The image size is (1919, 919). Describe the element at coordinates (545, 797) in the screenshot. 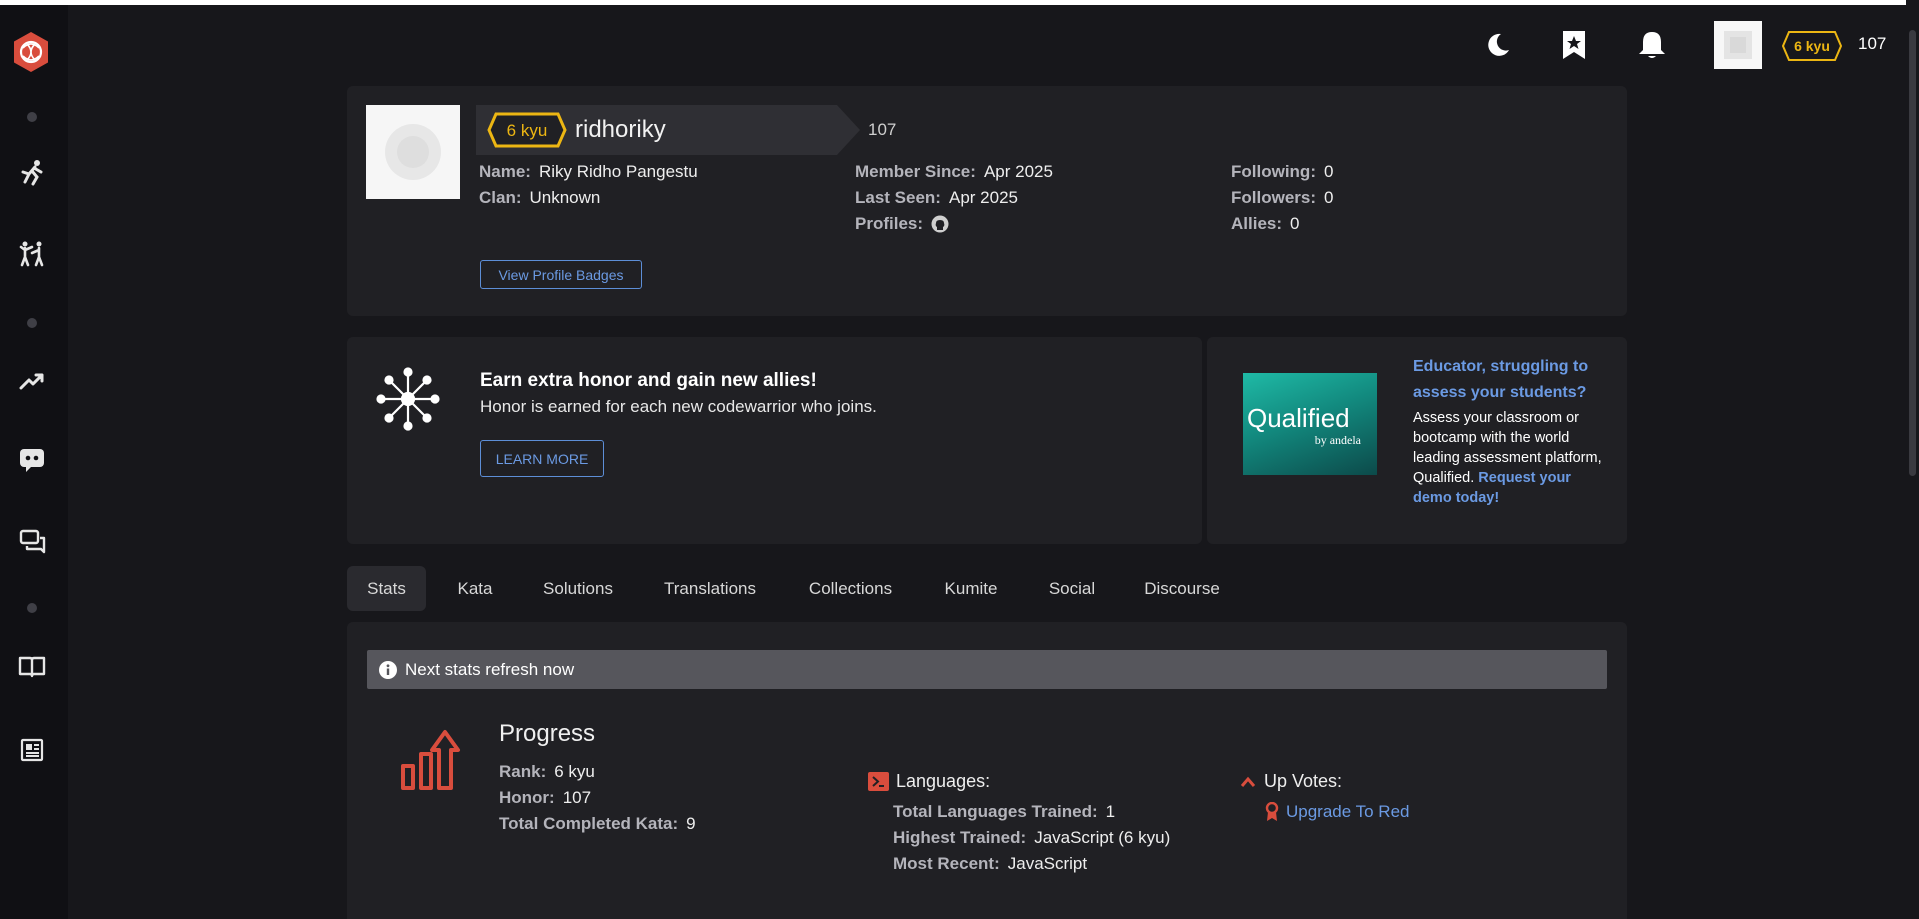

I see `stat-honor-row: Honor: 107` at that location.